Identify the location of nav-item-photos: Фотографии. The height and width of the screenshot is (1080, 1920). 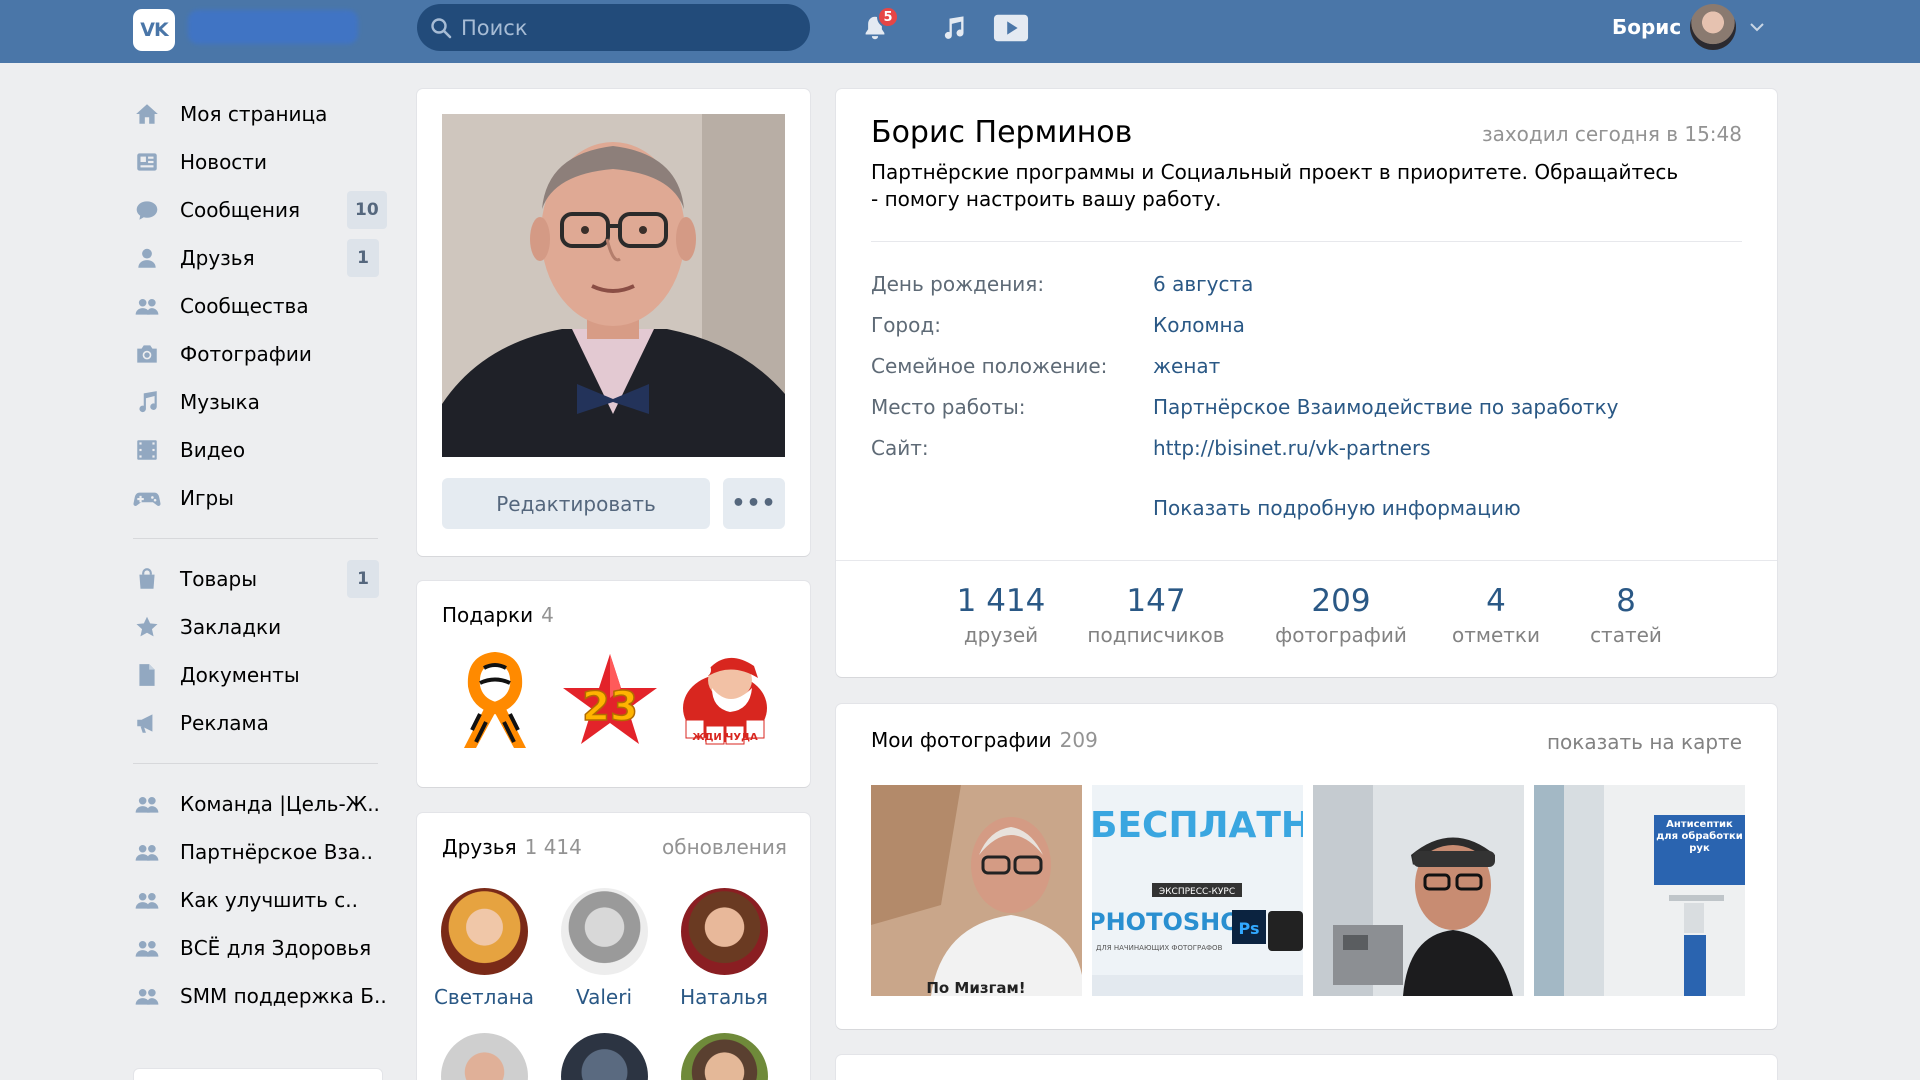
(263, 354).